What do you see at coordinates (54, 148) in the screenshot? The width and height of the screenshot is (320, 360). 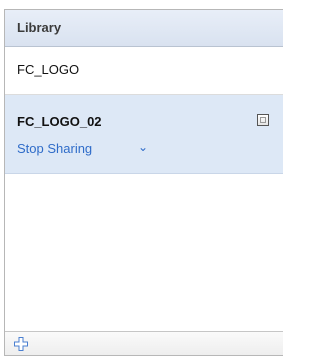 I see `stop-sharing-link: Stop Sharing` at bounding box center [54, 148].